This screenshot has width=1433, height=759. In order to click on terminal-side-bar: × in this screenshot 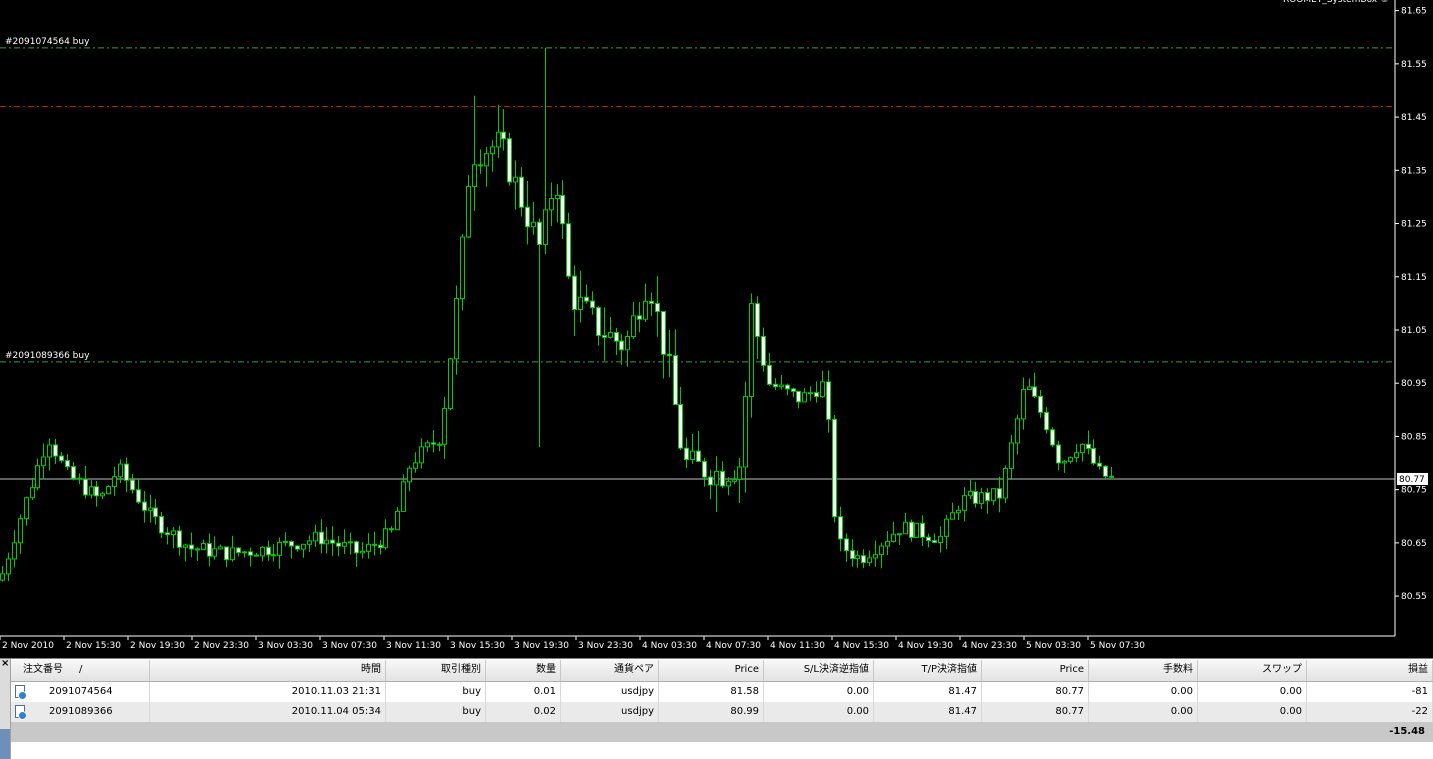, I will do `click(5, 709)`.